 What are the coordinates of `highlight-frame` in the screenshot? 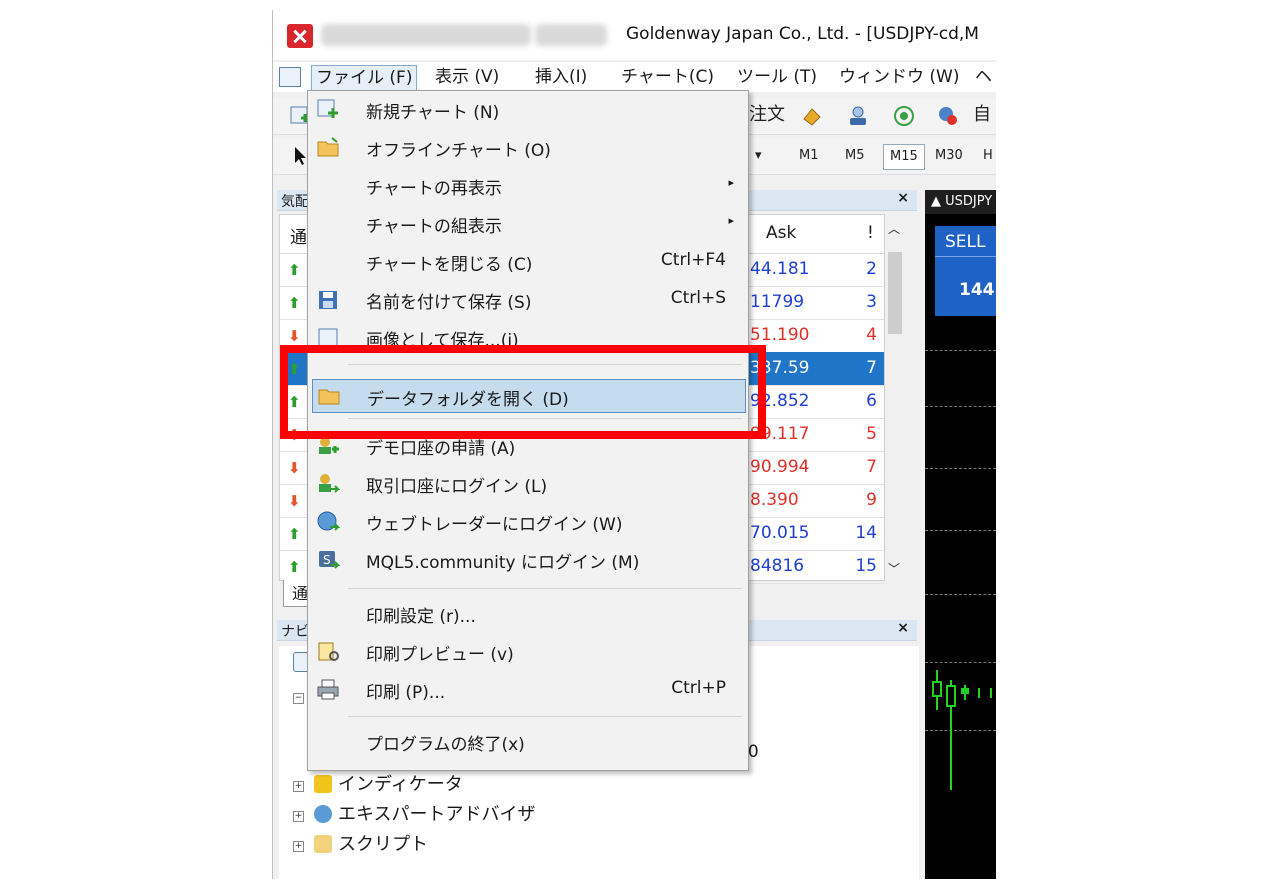 It's located at (523, 392).